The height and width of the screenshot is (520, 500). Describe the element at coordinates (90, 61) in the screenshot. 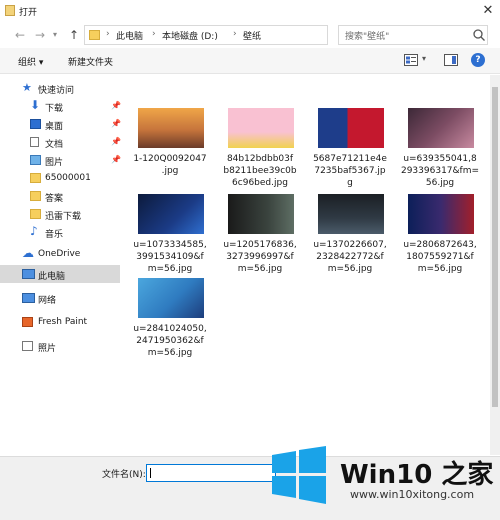

I see `new-folder-button: 新建文件夹` at that location.